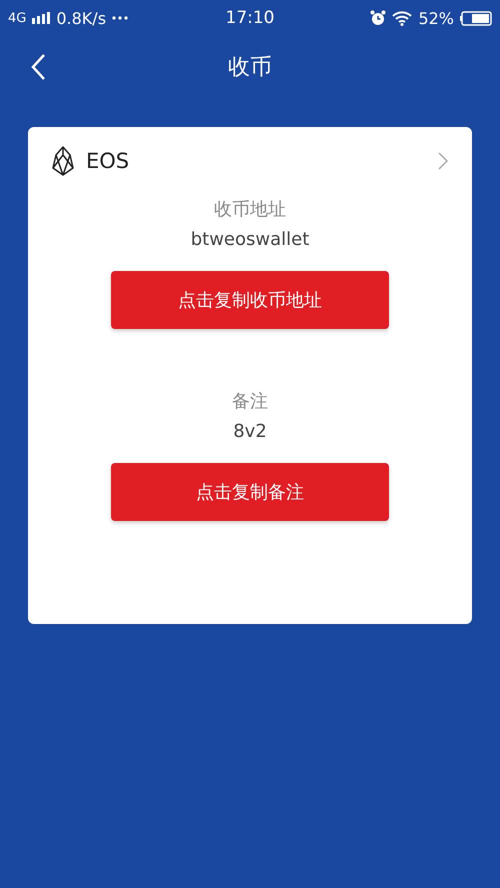 The image size is (500, 888). I want to click on network-speed: 0.8K/s, so click(81, 18).